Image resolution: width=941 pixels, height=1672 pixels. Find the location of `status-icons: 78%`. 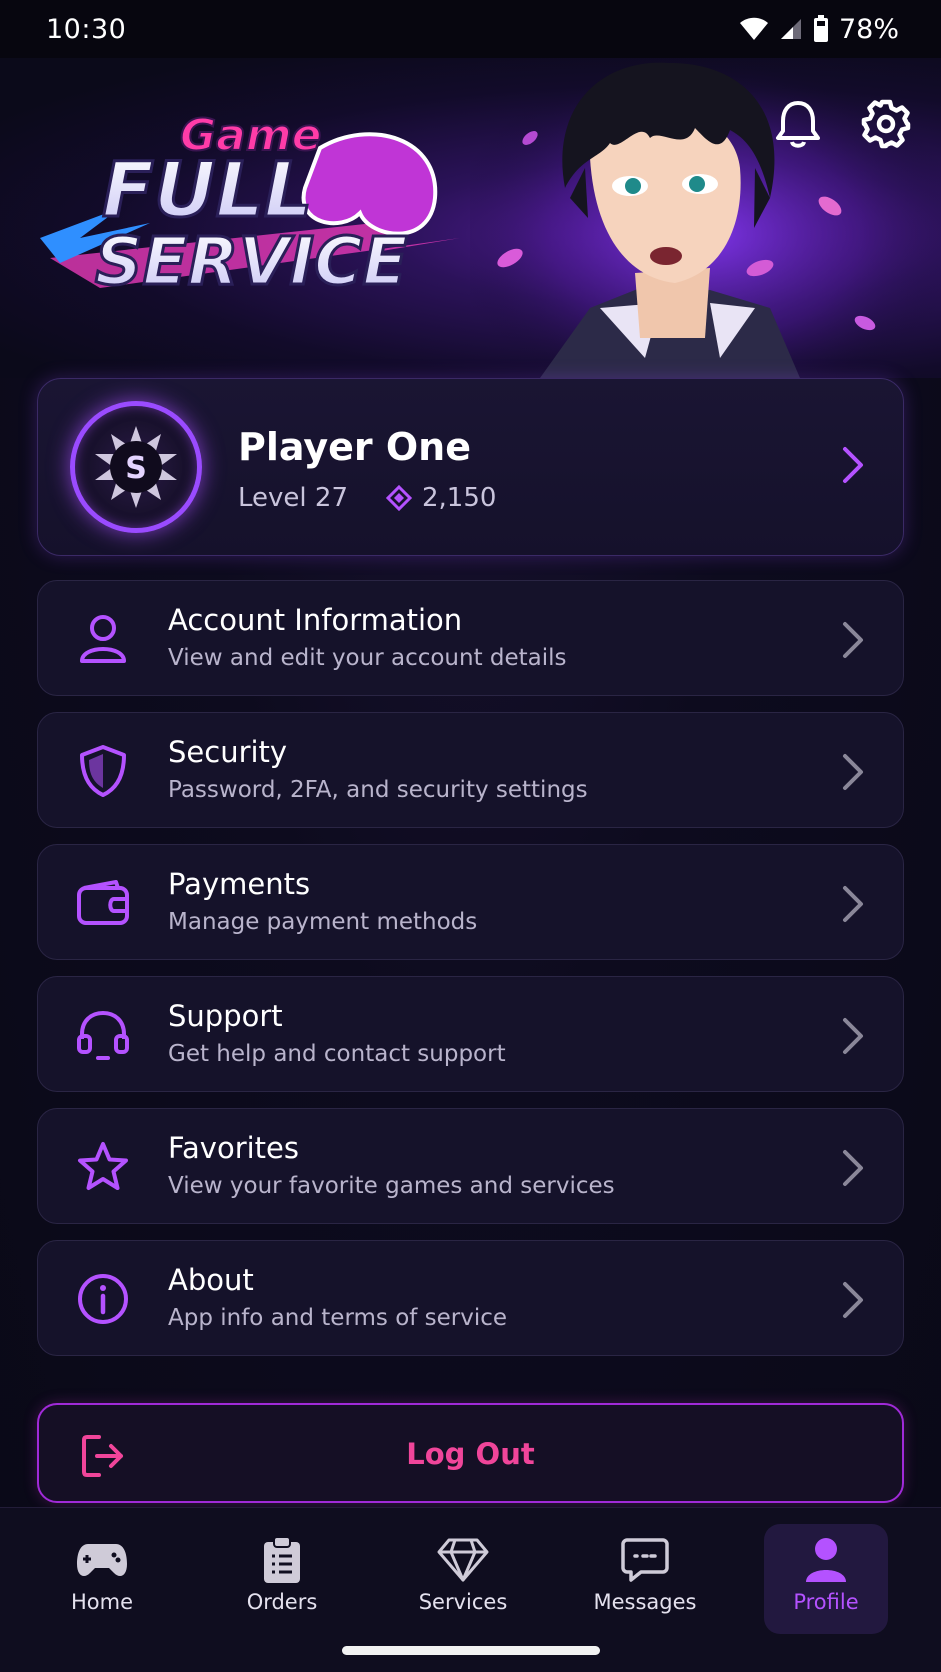

status-icons: 78% is located at coordinates (819, 29).